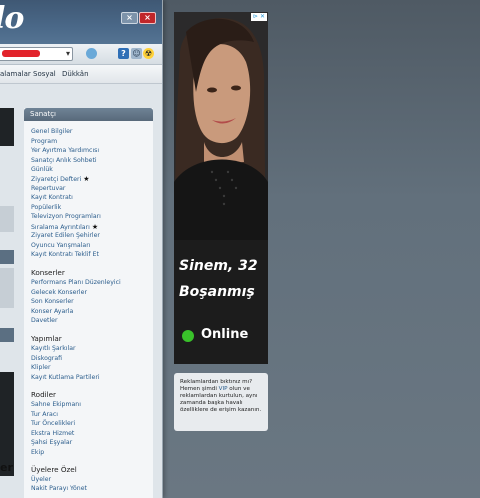 The height and width of the screenshot is (498, 480). Describe the element at coordinates (223, 389) in the screenshot. I see `vip-link: VIP` at that location.